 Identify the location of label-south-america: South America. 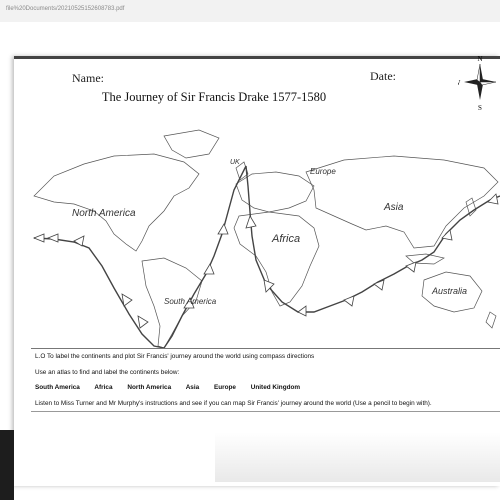
(190, 301).